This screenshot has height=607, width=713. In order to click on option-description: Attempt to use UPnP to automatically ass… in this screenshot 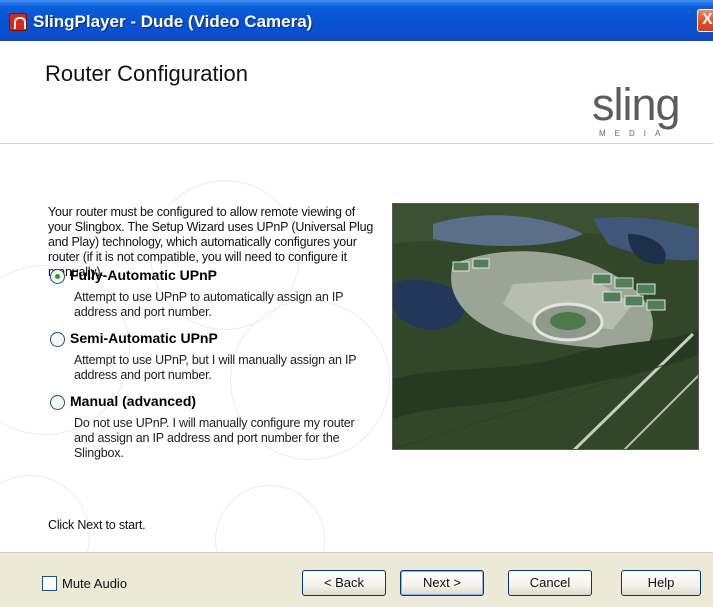, I will do `click(209, 304)`.